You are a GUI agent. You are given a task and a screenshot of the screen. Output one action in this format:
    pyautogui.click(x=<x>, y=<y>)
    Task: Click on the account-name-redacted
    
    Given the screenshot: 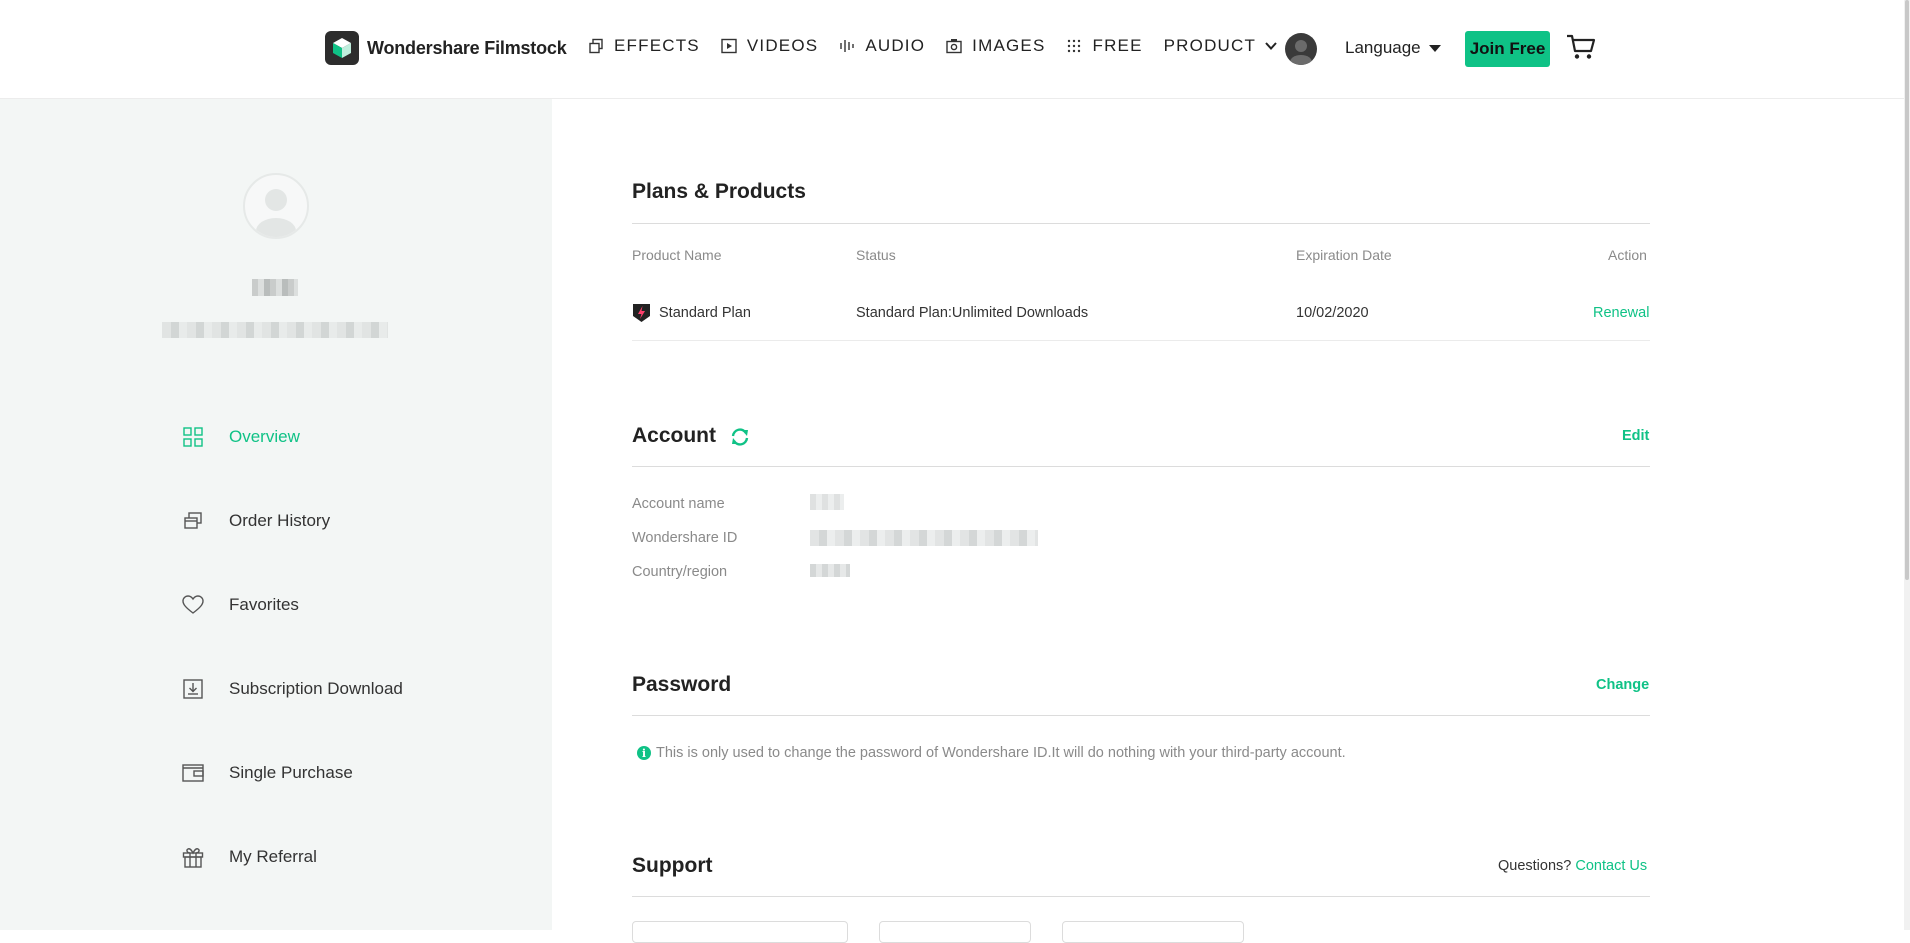 What is the action you would take?
    pyautogui.click(x=827, y=502)
    